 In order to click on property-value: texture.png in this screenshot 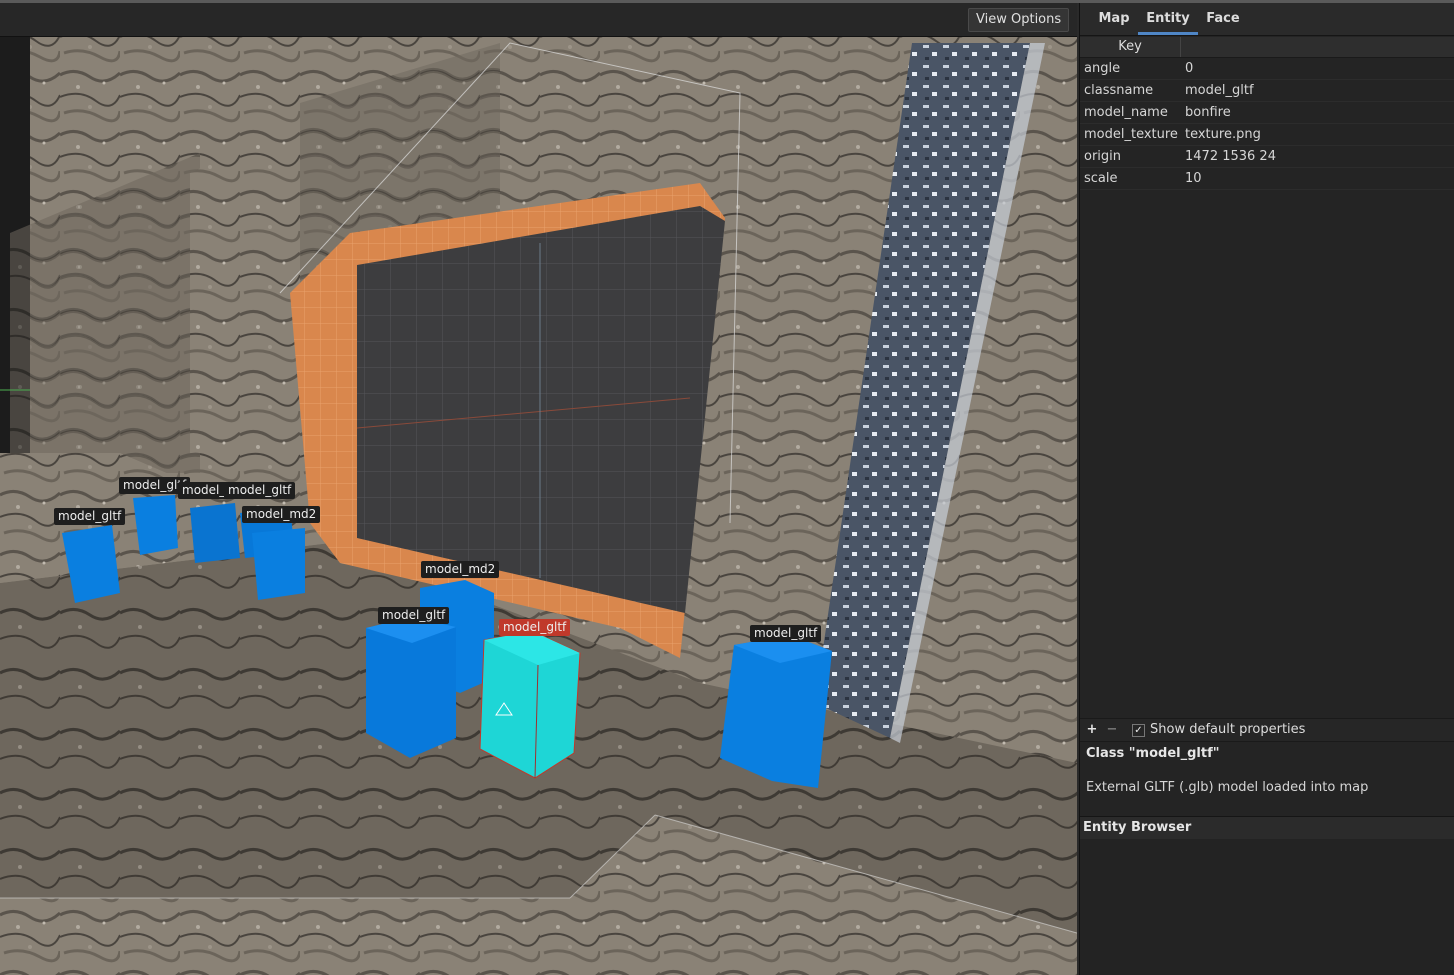, I will do `click(1223, 134)`.